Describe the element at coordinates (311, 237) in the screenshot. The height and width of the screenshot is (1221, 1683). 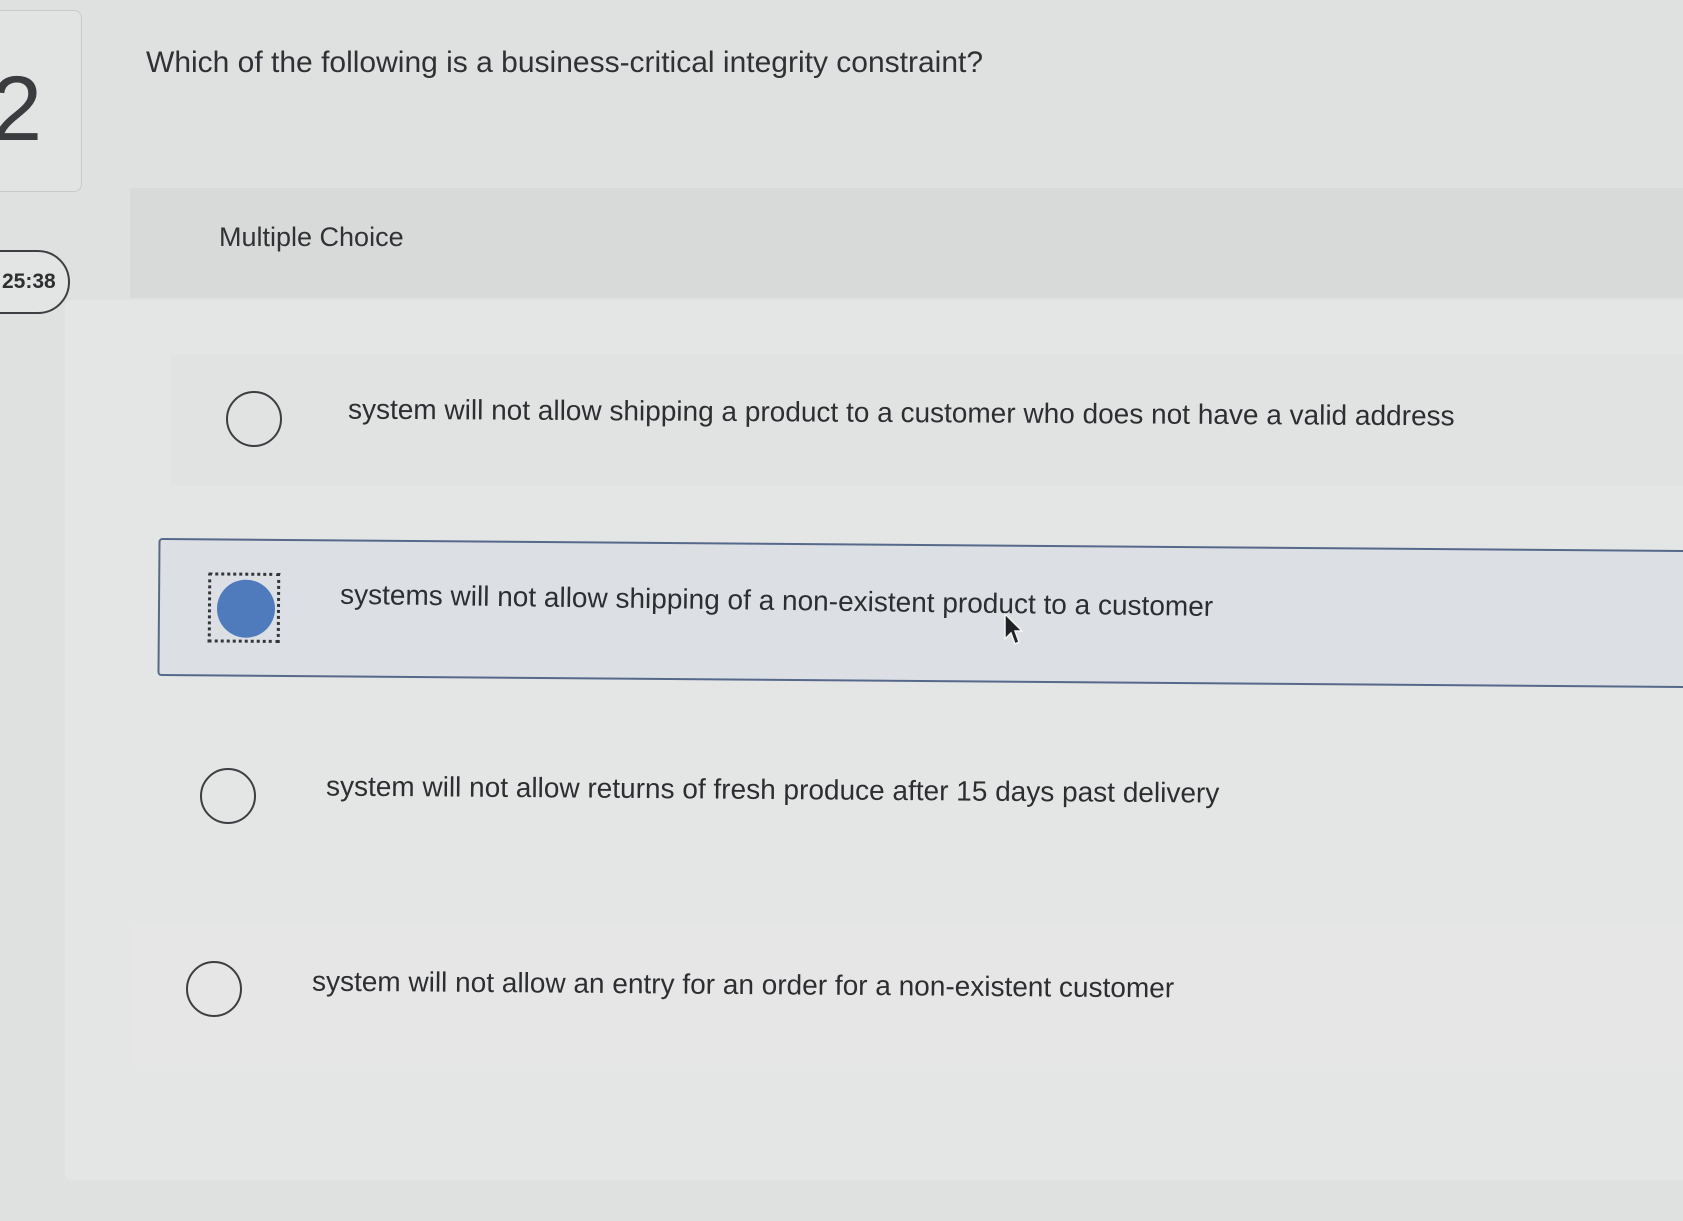
I see `choice-type-label: Multiple Choice` at that location.